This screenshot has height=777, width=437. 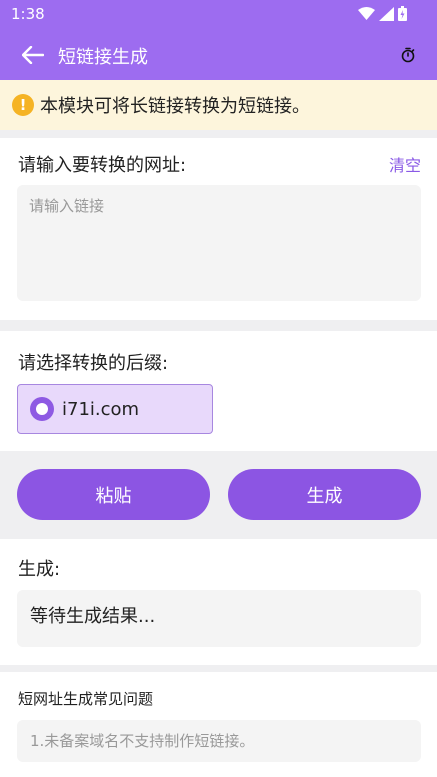 What do you see at coordinates (386, 13) in the screenshot?
I see `signal-icon` at bounding box center [386, 13].